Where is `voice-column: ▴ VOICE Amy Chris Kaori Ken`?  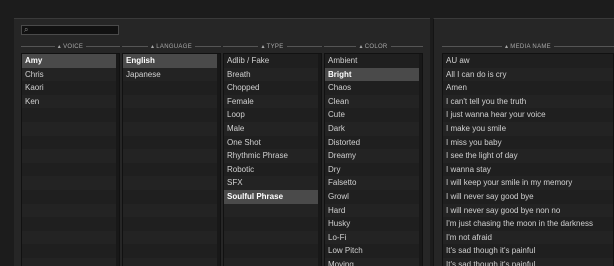 voice-column: ▴ VOICE Amy Chris Kaori Ken is located at coordinates (71, 153).